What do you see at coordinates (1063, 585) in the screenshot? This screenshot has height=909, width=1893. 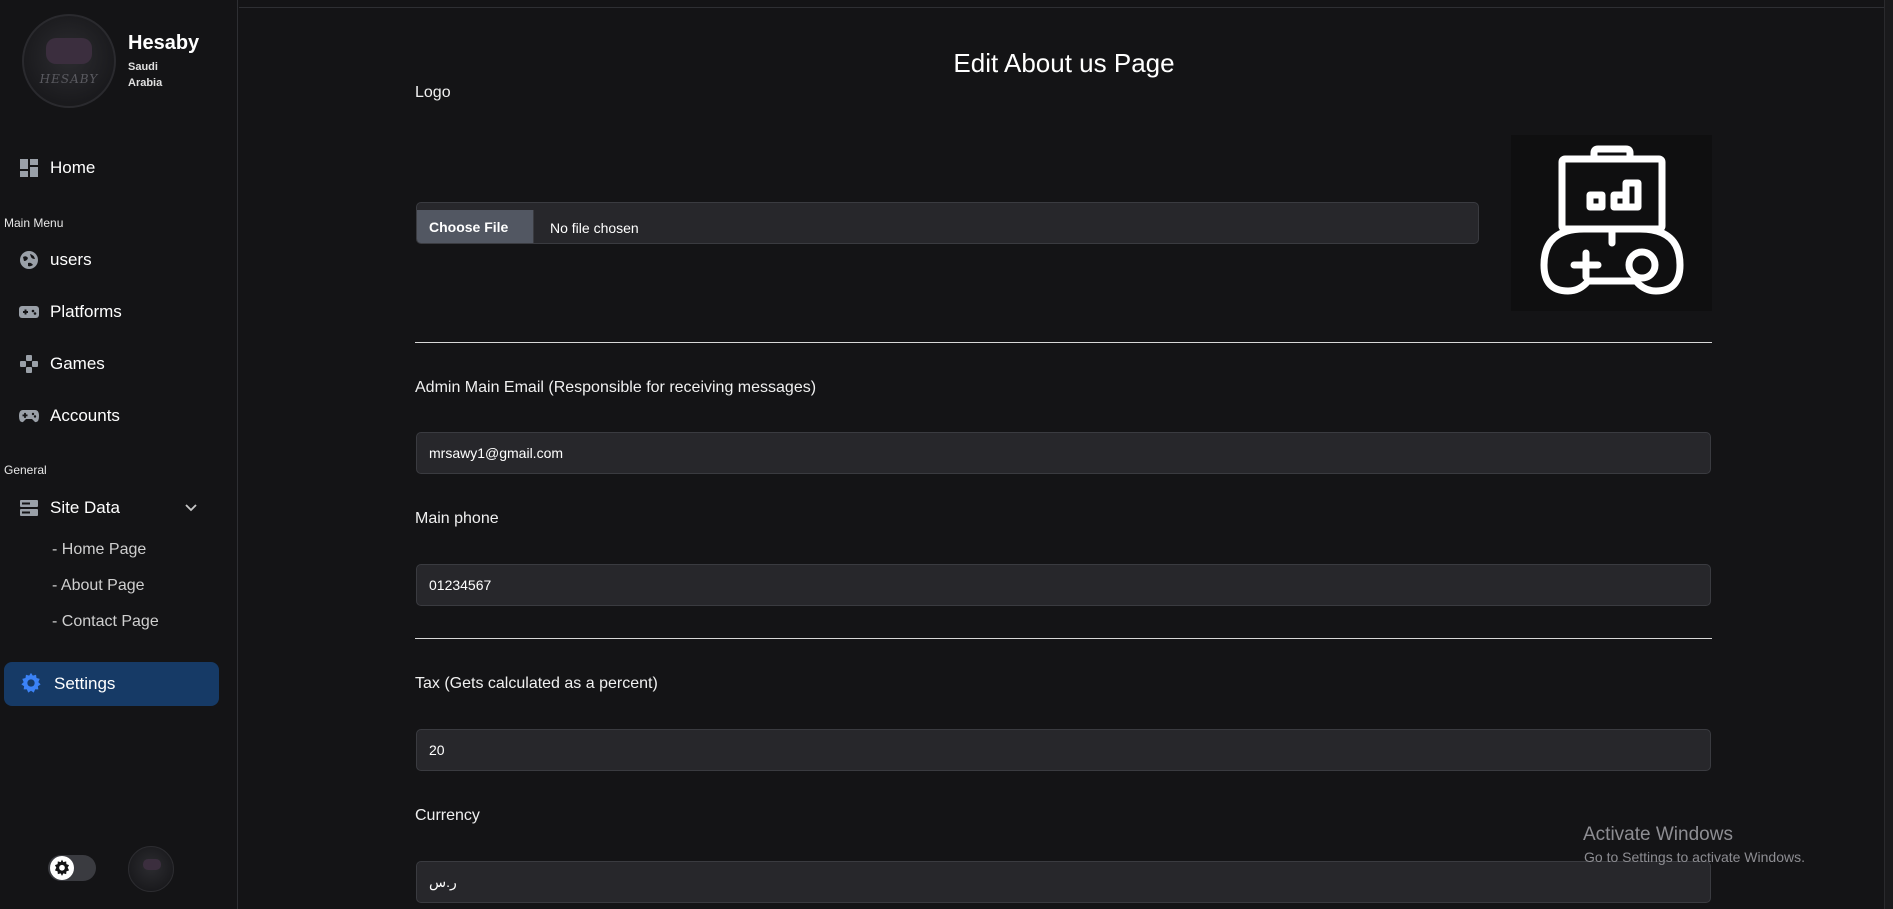 I see `phone-field: 01234567` at bounding box center [1063, 585].